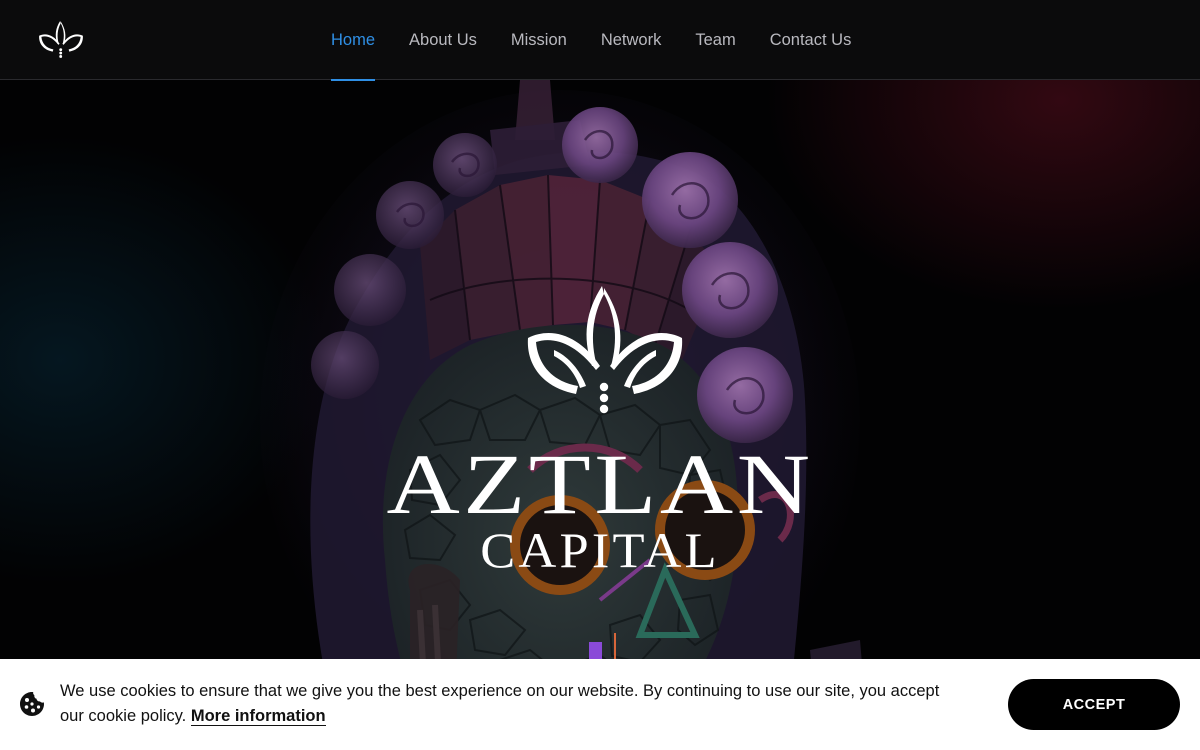  Describe the element at coordinates (353, 40) in the screenshot. I see `nav-item-home: Home` at that location.